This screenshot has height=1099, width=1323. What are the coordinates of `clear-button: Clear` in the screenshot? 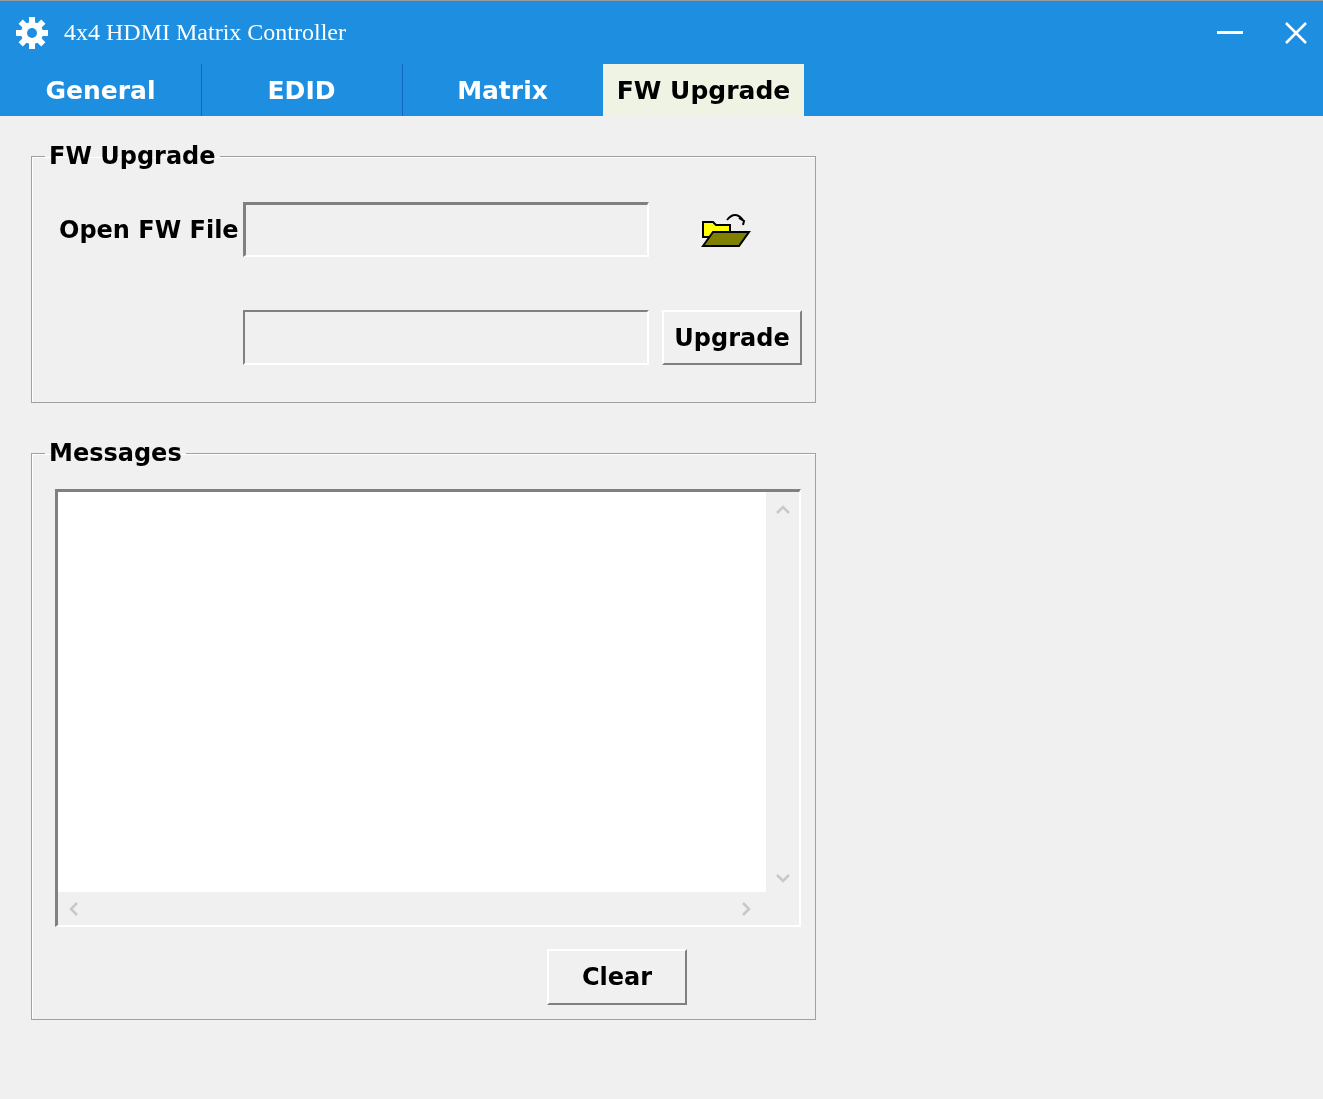 It's located at (617, 977).